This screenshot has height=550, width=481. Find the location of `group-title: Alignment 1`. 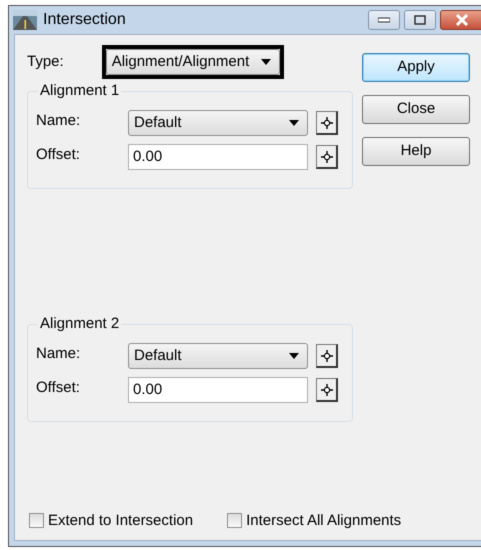

group-title: Alignment 1 is located at coordinates (80, 91).